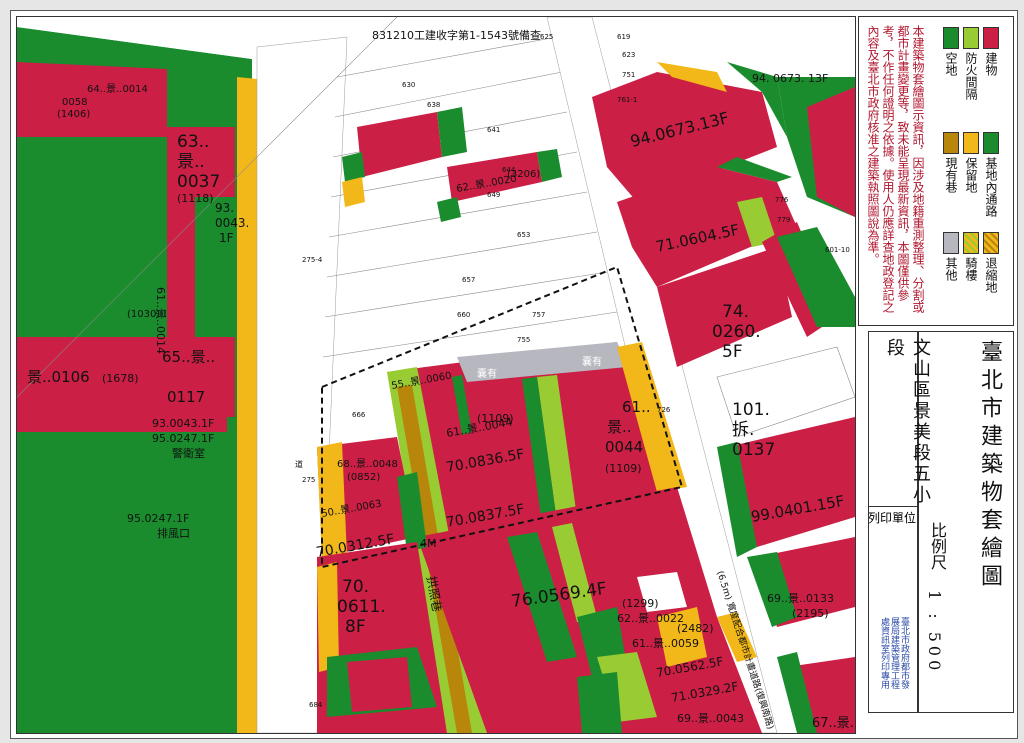 This screenshot has height=743, width=1024. What do you see at coordinates (627, 100) in the screenshot?
I see `label-parcel-761: 761-1` at bounding box center [627, 100].